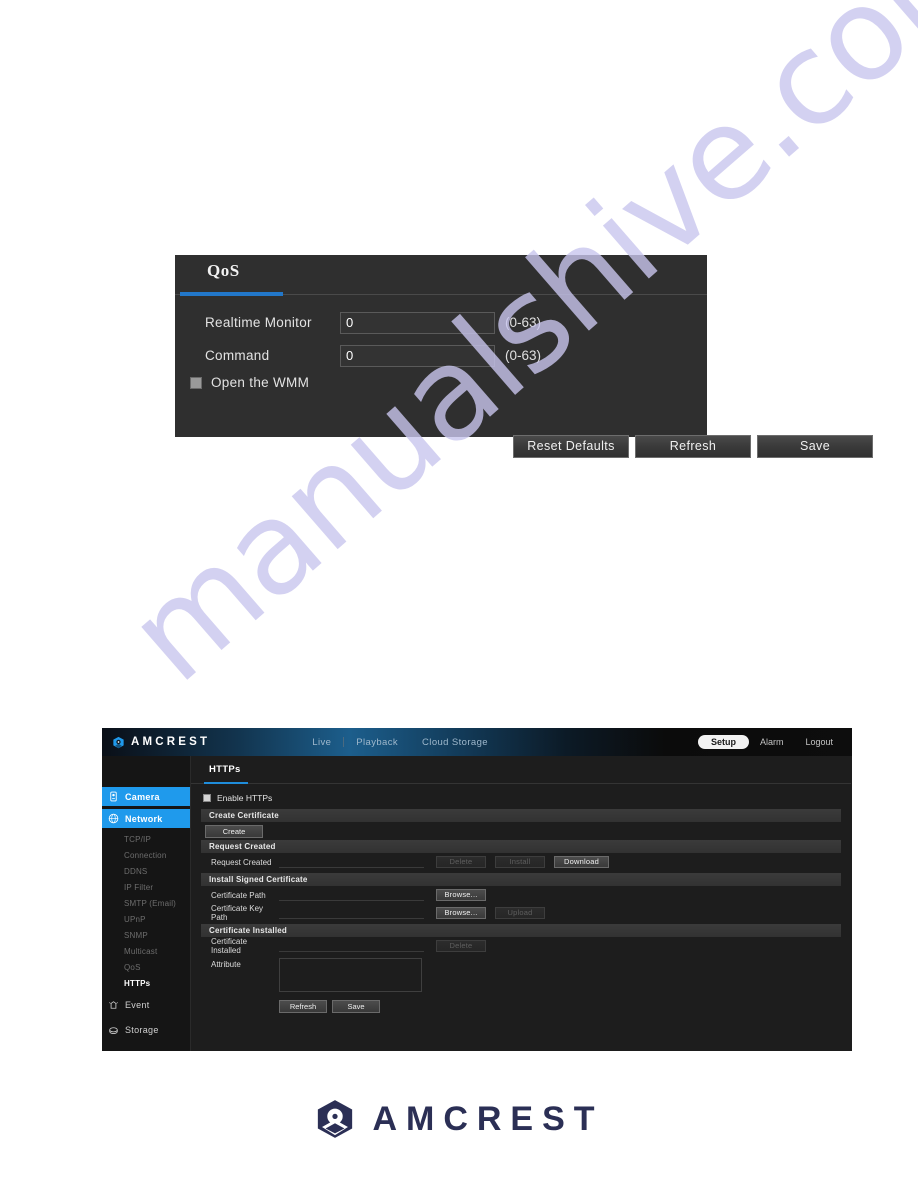 This screenshot has width=918, height=1188. I want to click on brand-logo: AMCREST, so click(161, 742).